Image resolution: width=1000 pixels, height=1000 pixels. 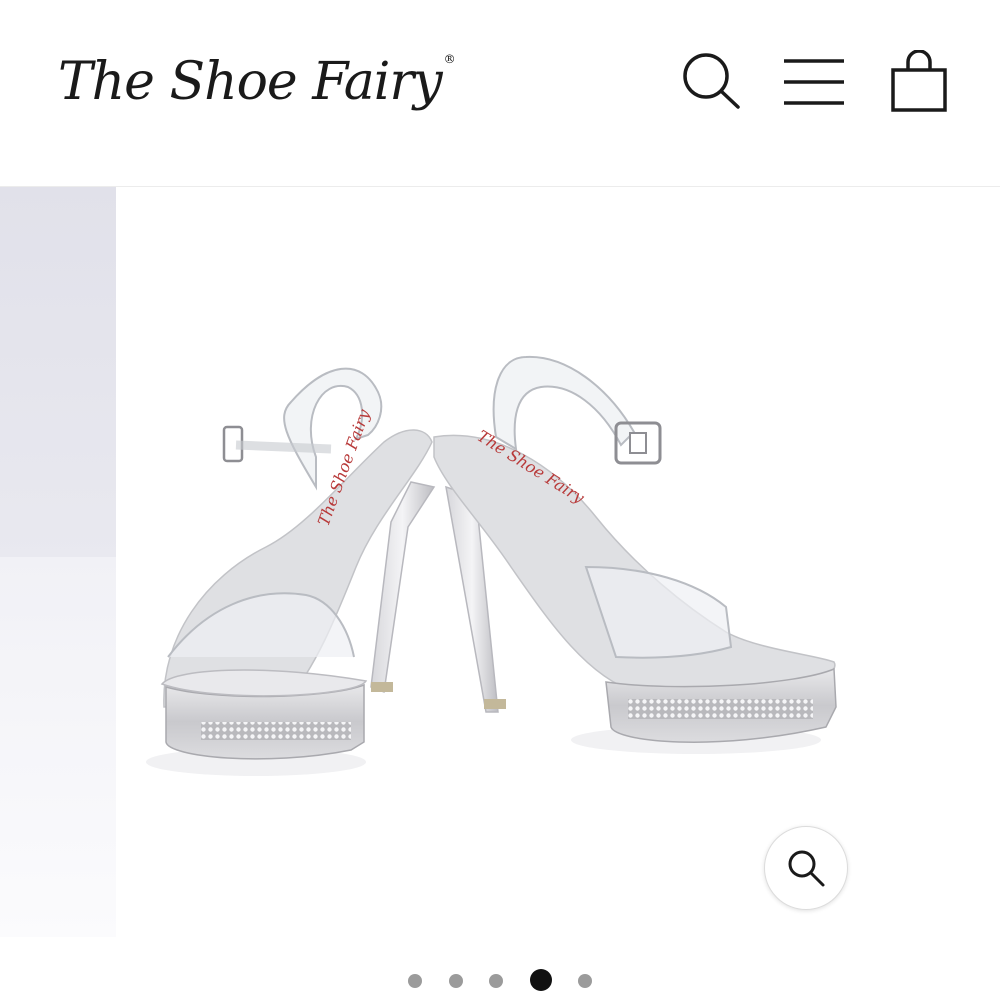 I want to click on cart-button, so click(x=920, y=81).